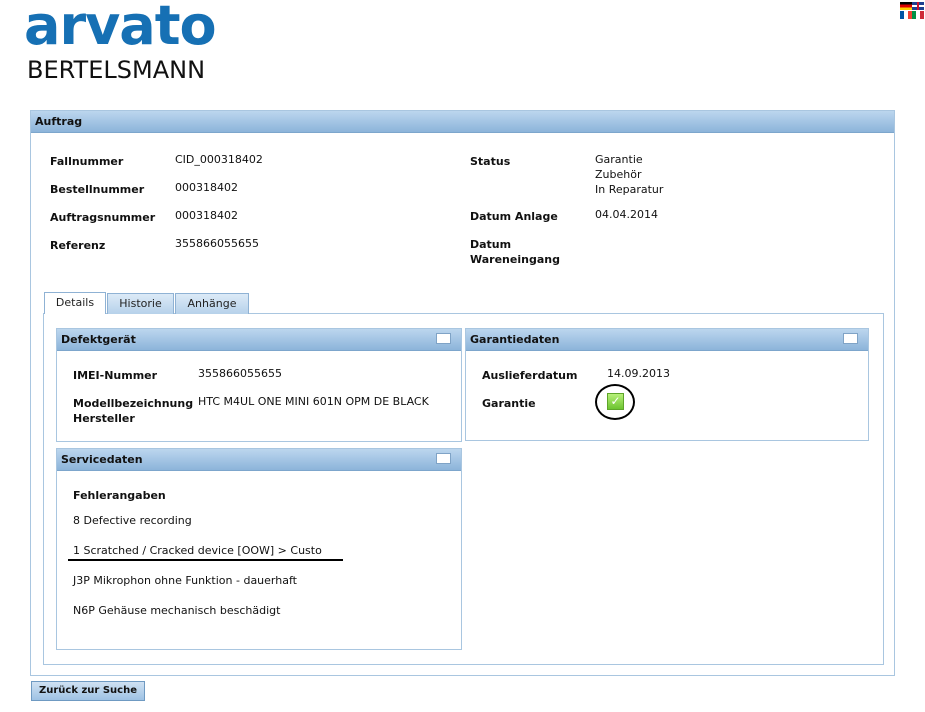 This screenshot has height=712, width=925. Describe the element at coordinates (918, 6) in the screenshot. I see `uk-flag-icon` at that location.